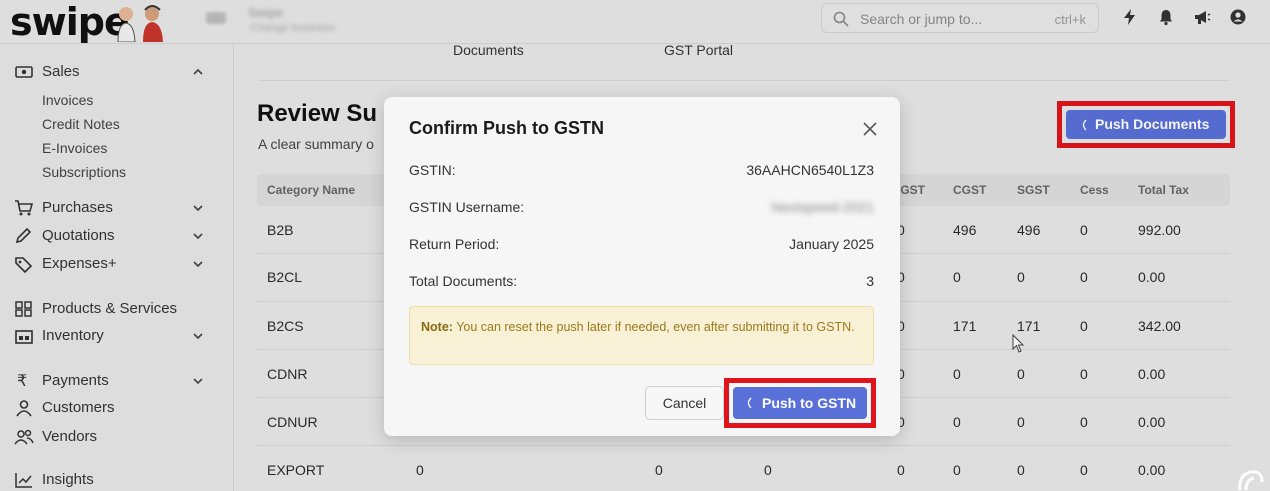 The width and height of the screenshot is (1270, 491). What do you see at coordinates (506, 128) in the screenshot?
I see `modal-title: Confirm Push to GSTN` at bounding box center [506, 128].